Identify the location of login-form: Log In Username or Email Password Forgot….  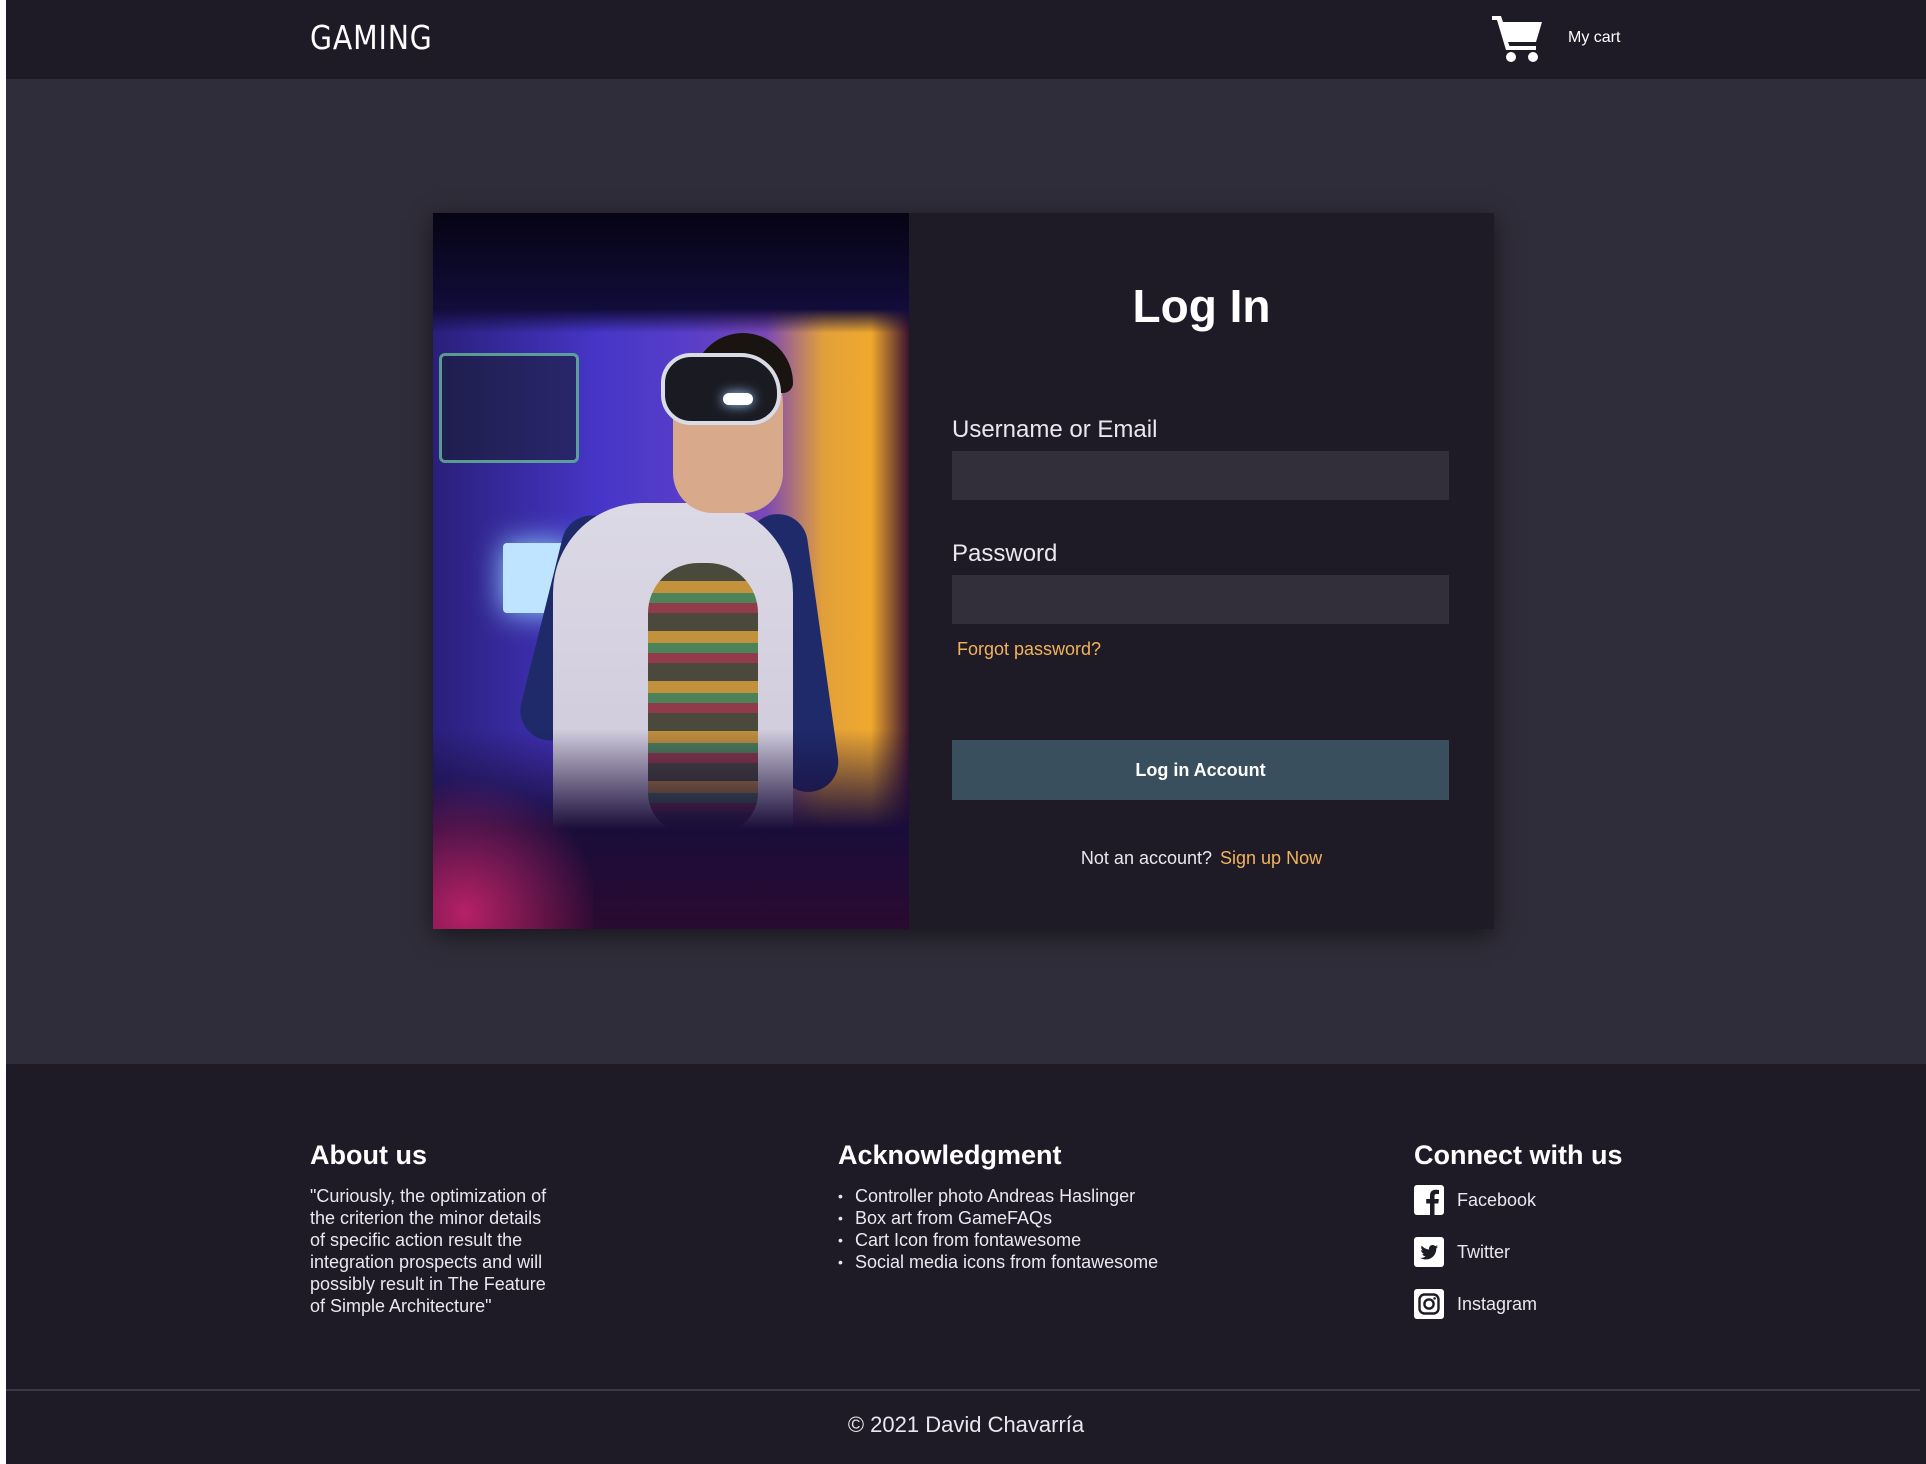
(1201, 571).